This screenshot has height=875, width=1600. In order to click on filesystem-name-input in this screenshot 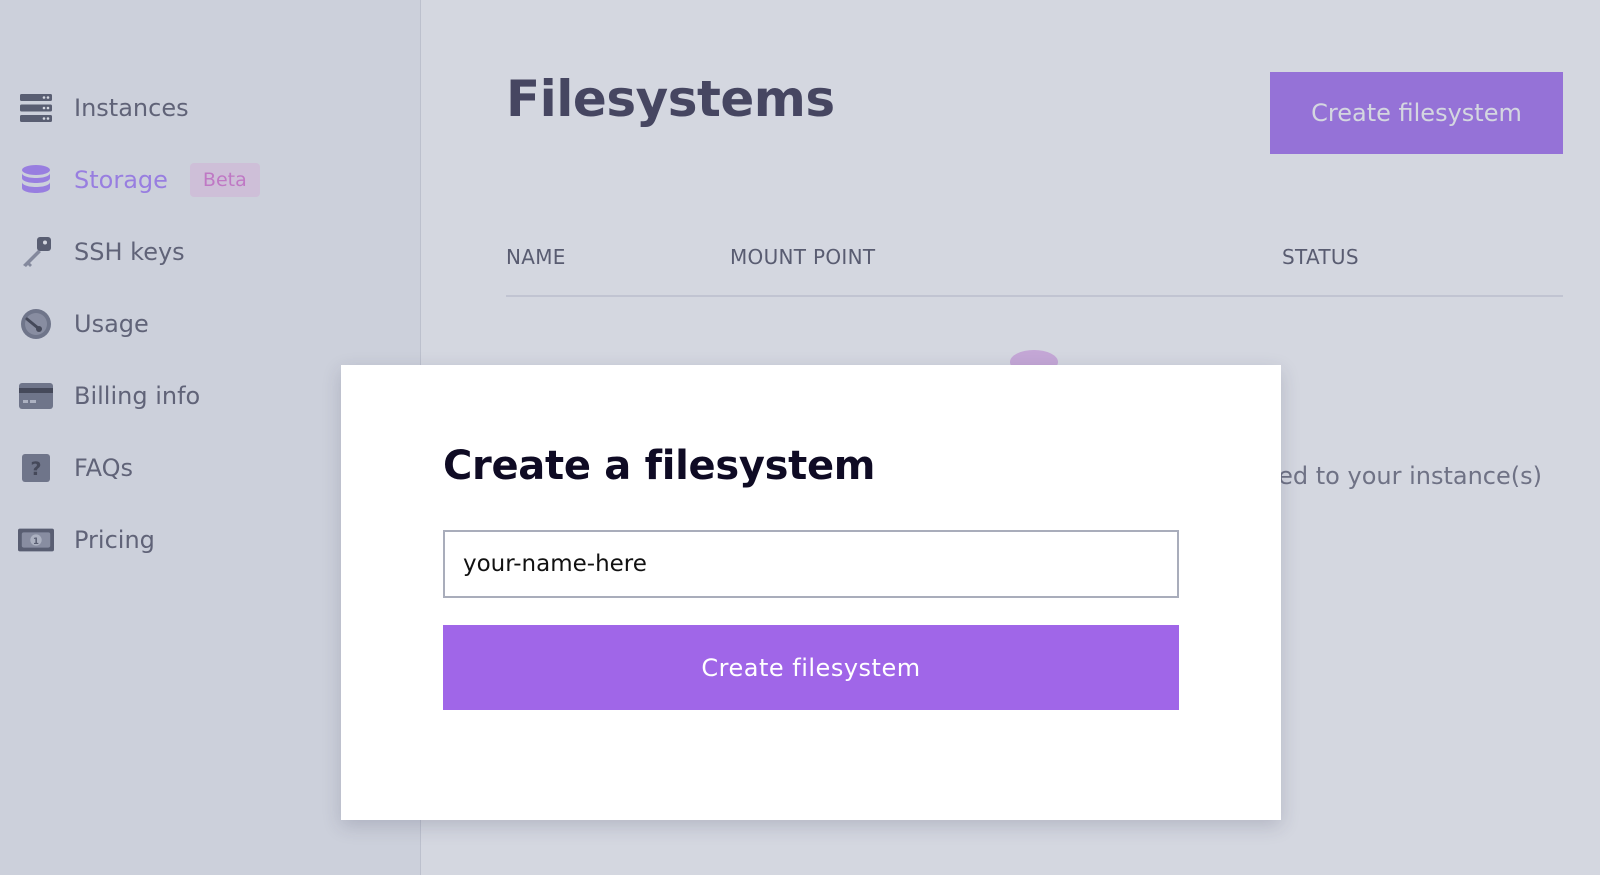, I will do `click(811, 564)`.